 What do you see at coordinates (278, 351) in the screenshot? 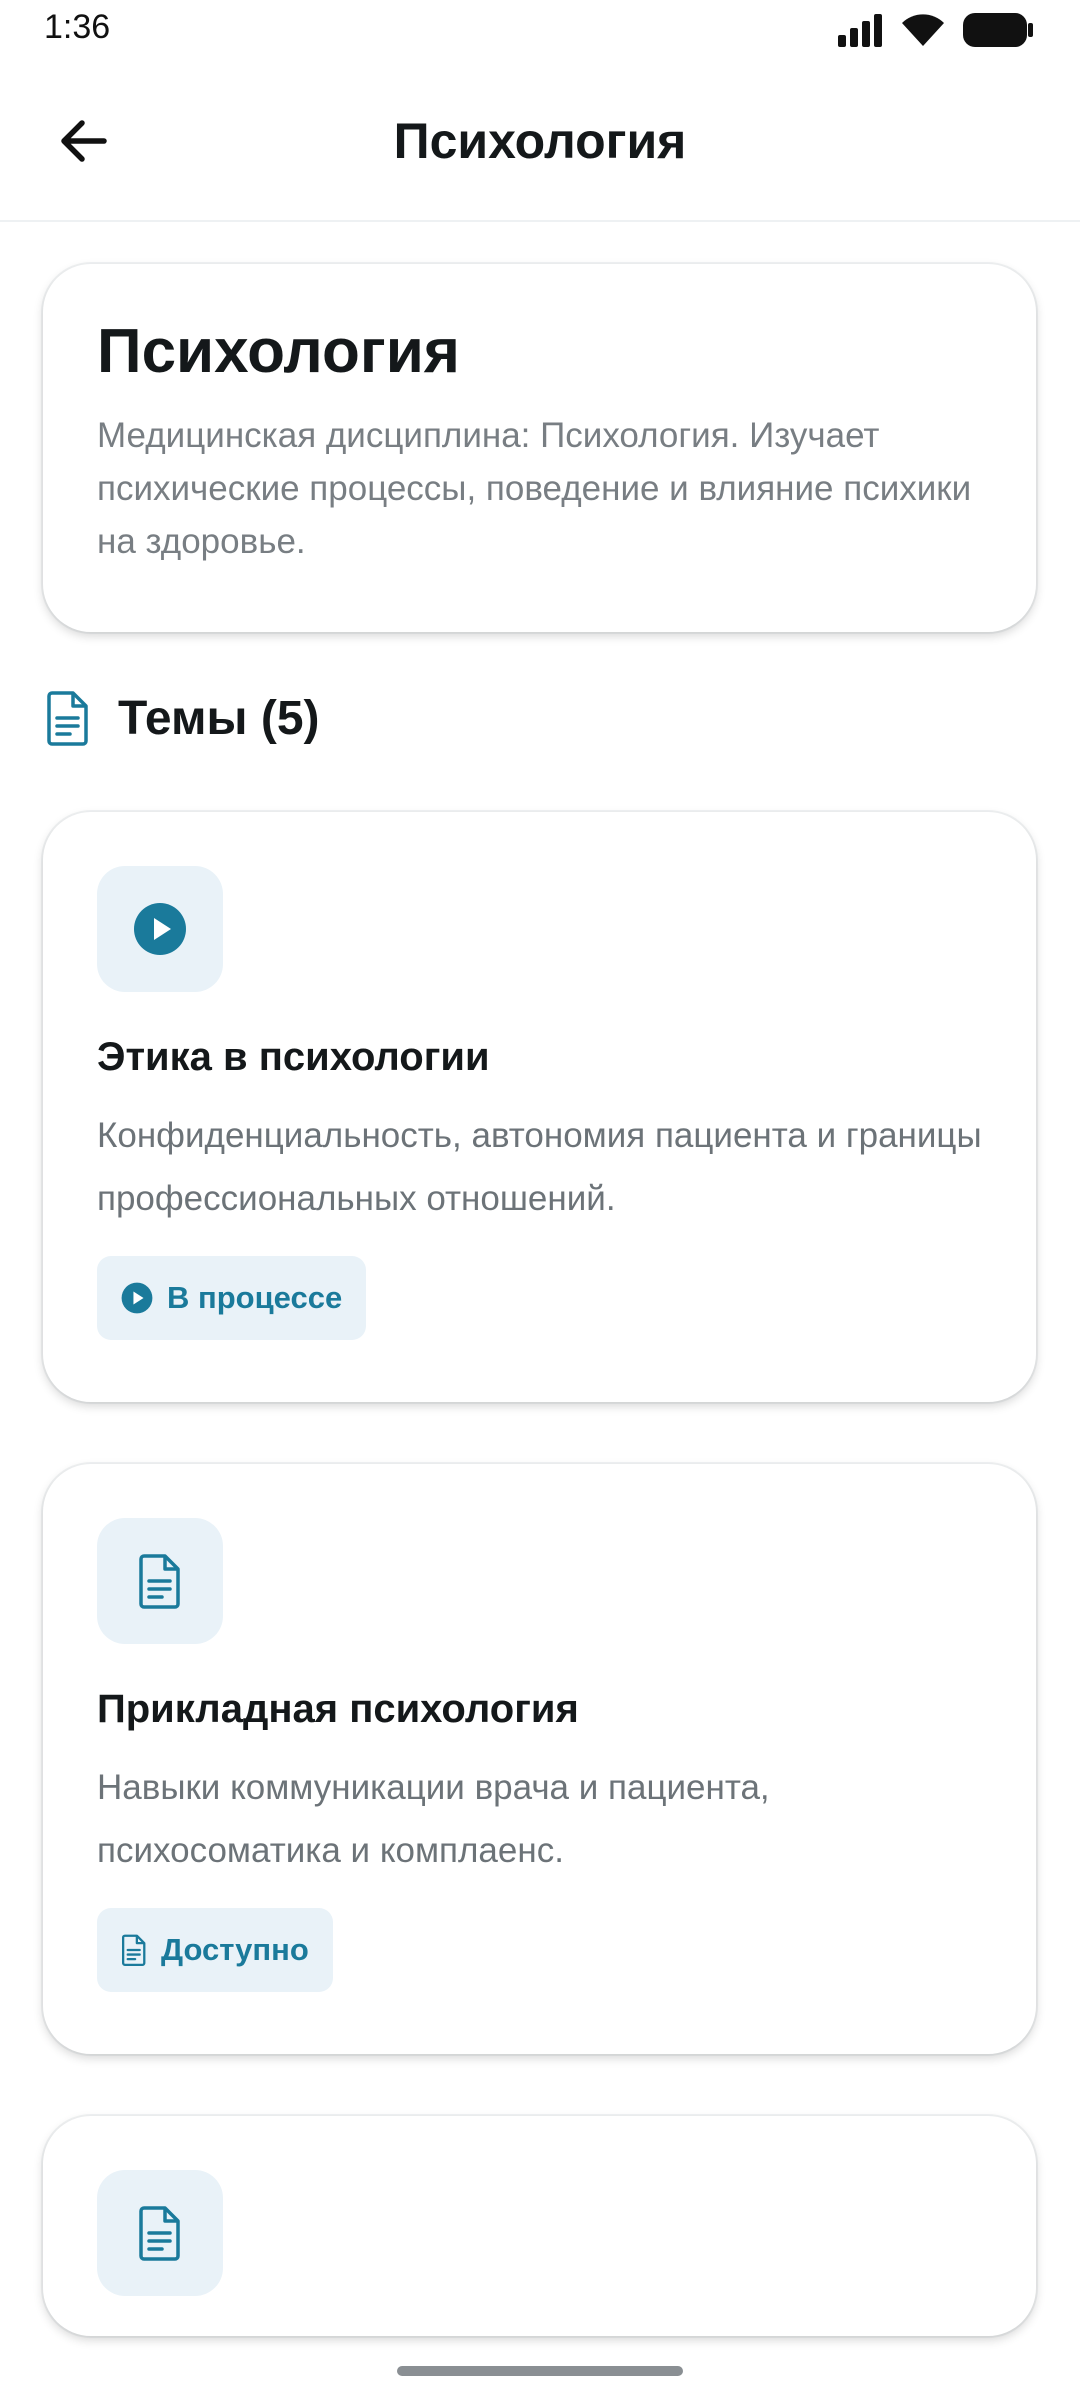
I see `discipline-title: Психология` at bounding box center [278, 351].